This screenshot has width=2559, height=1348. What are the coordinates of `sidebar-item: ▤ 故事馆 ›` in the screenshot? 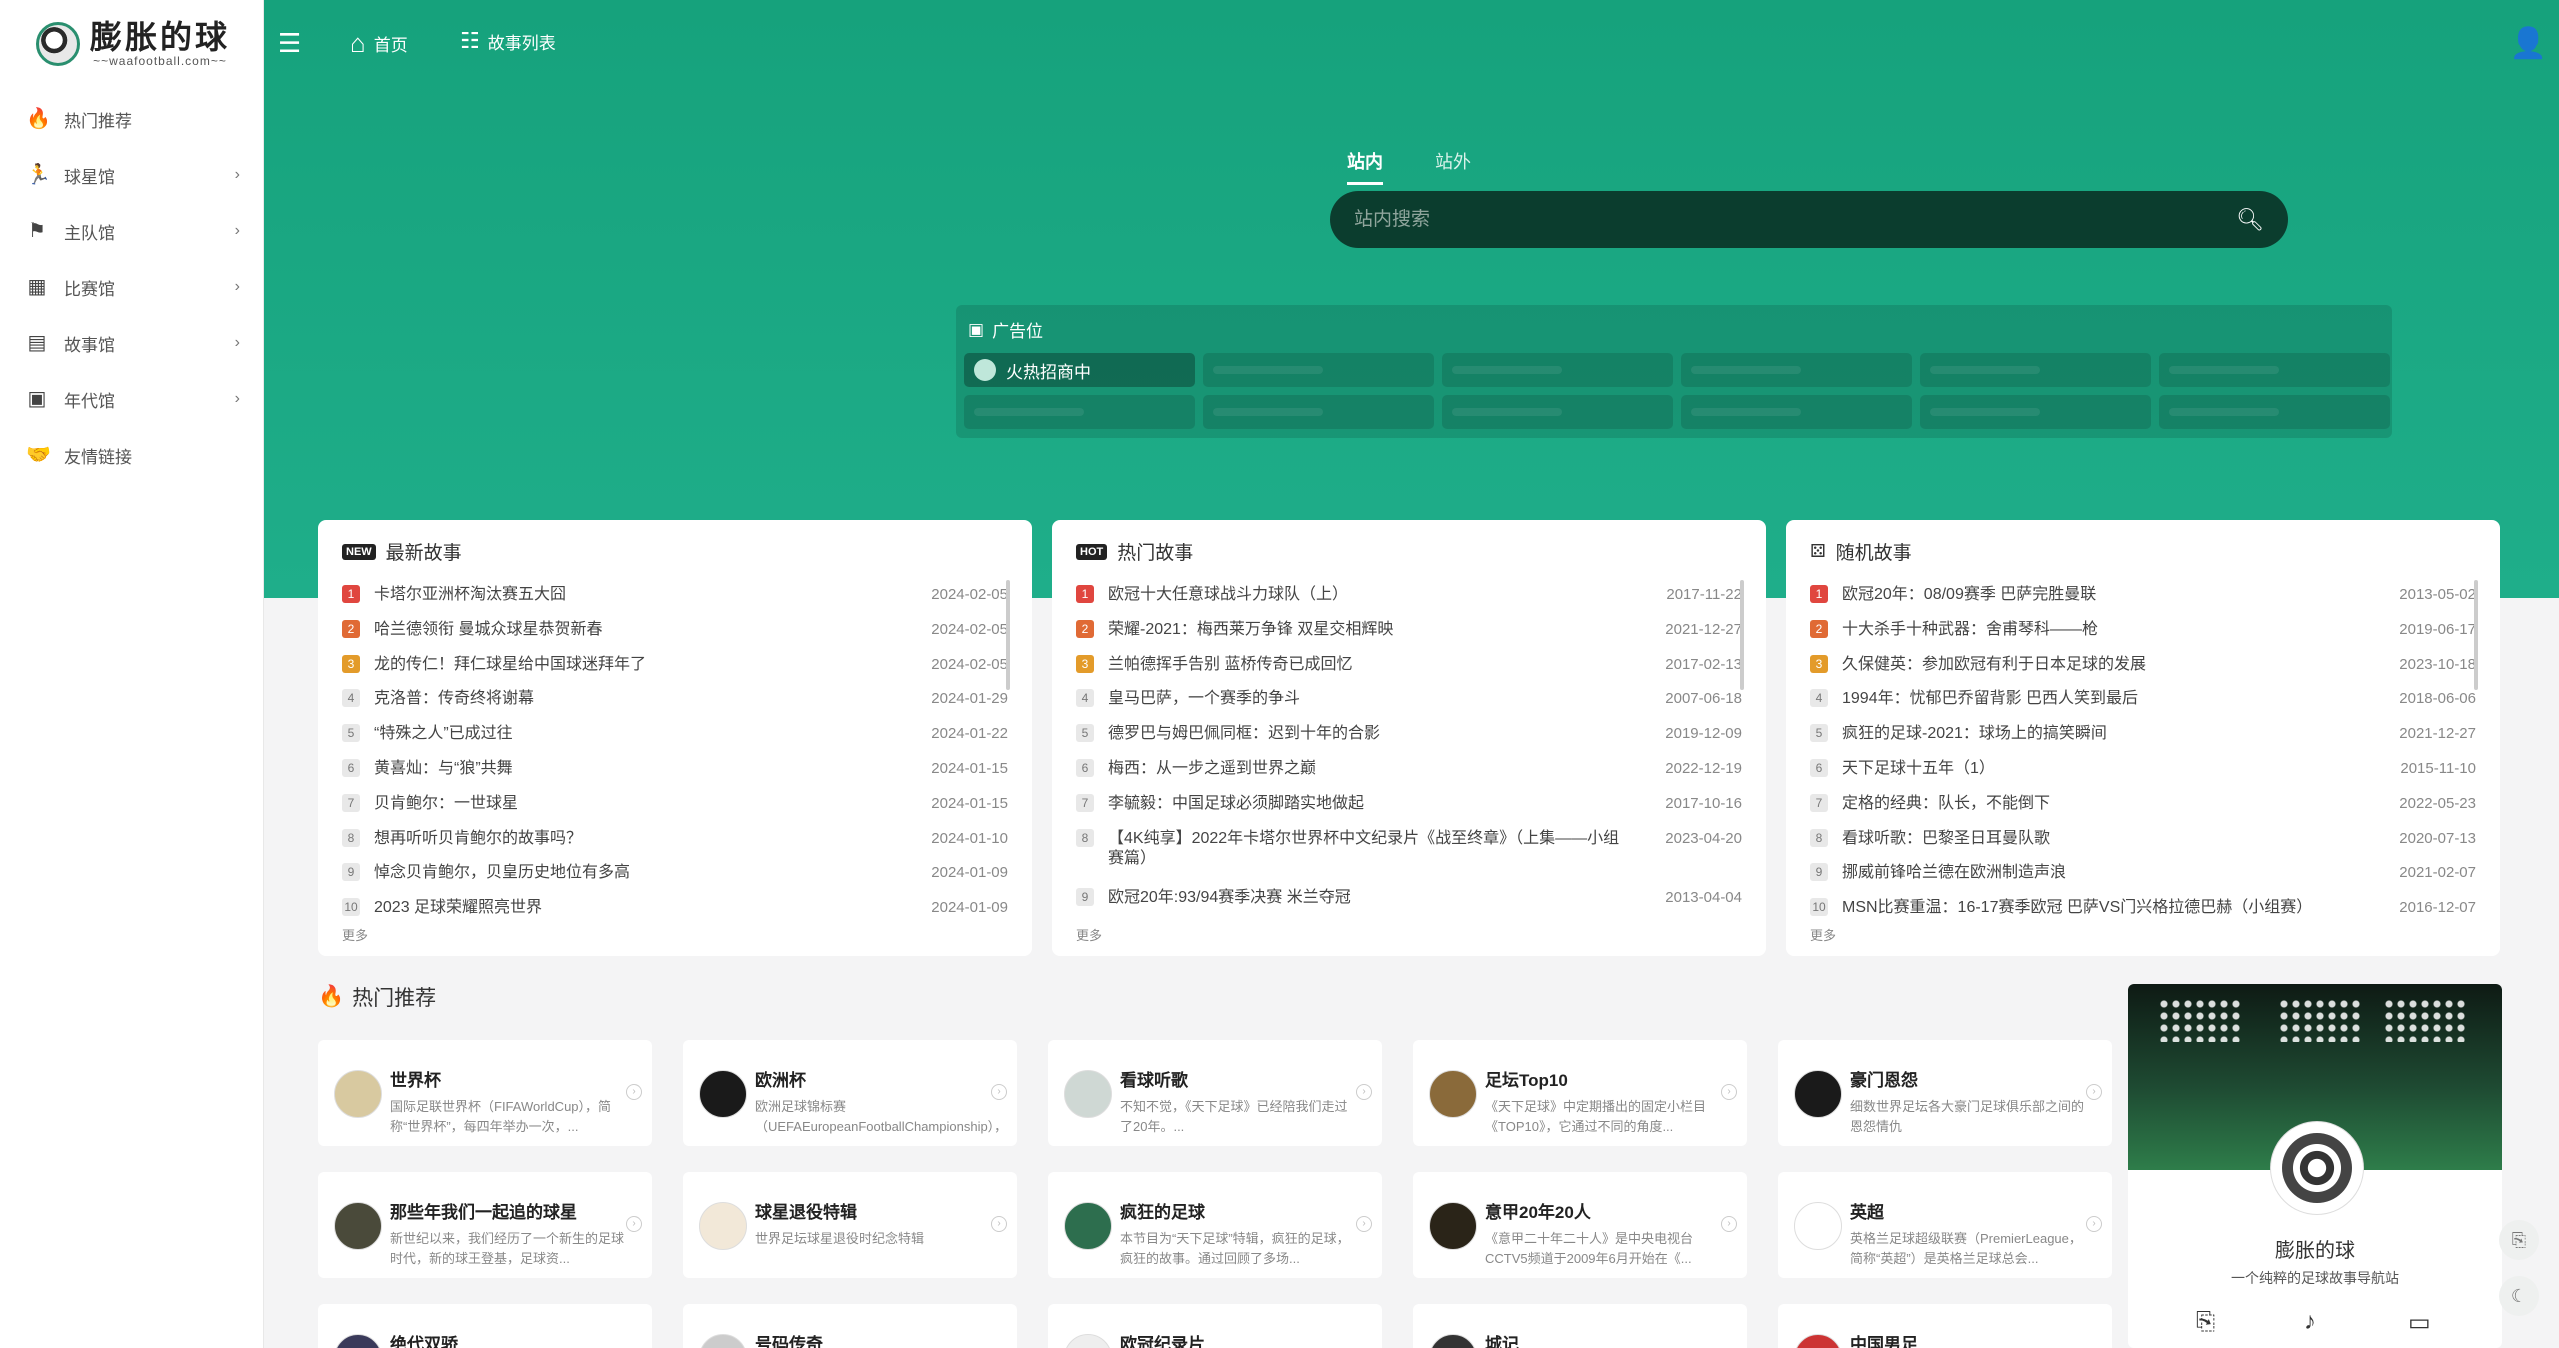 It's located at (132, 343).